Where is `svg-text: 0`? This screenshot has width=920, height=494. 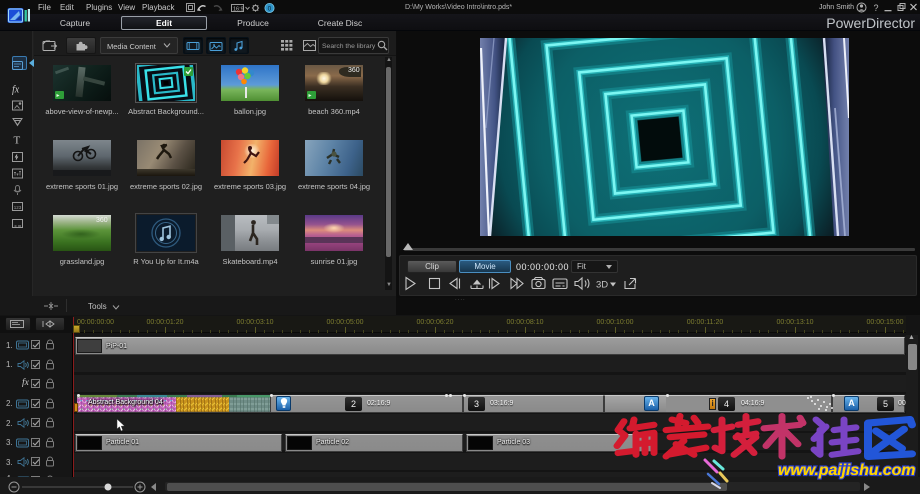 svg-text: 0 is located at coordinates (270, 8).